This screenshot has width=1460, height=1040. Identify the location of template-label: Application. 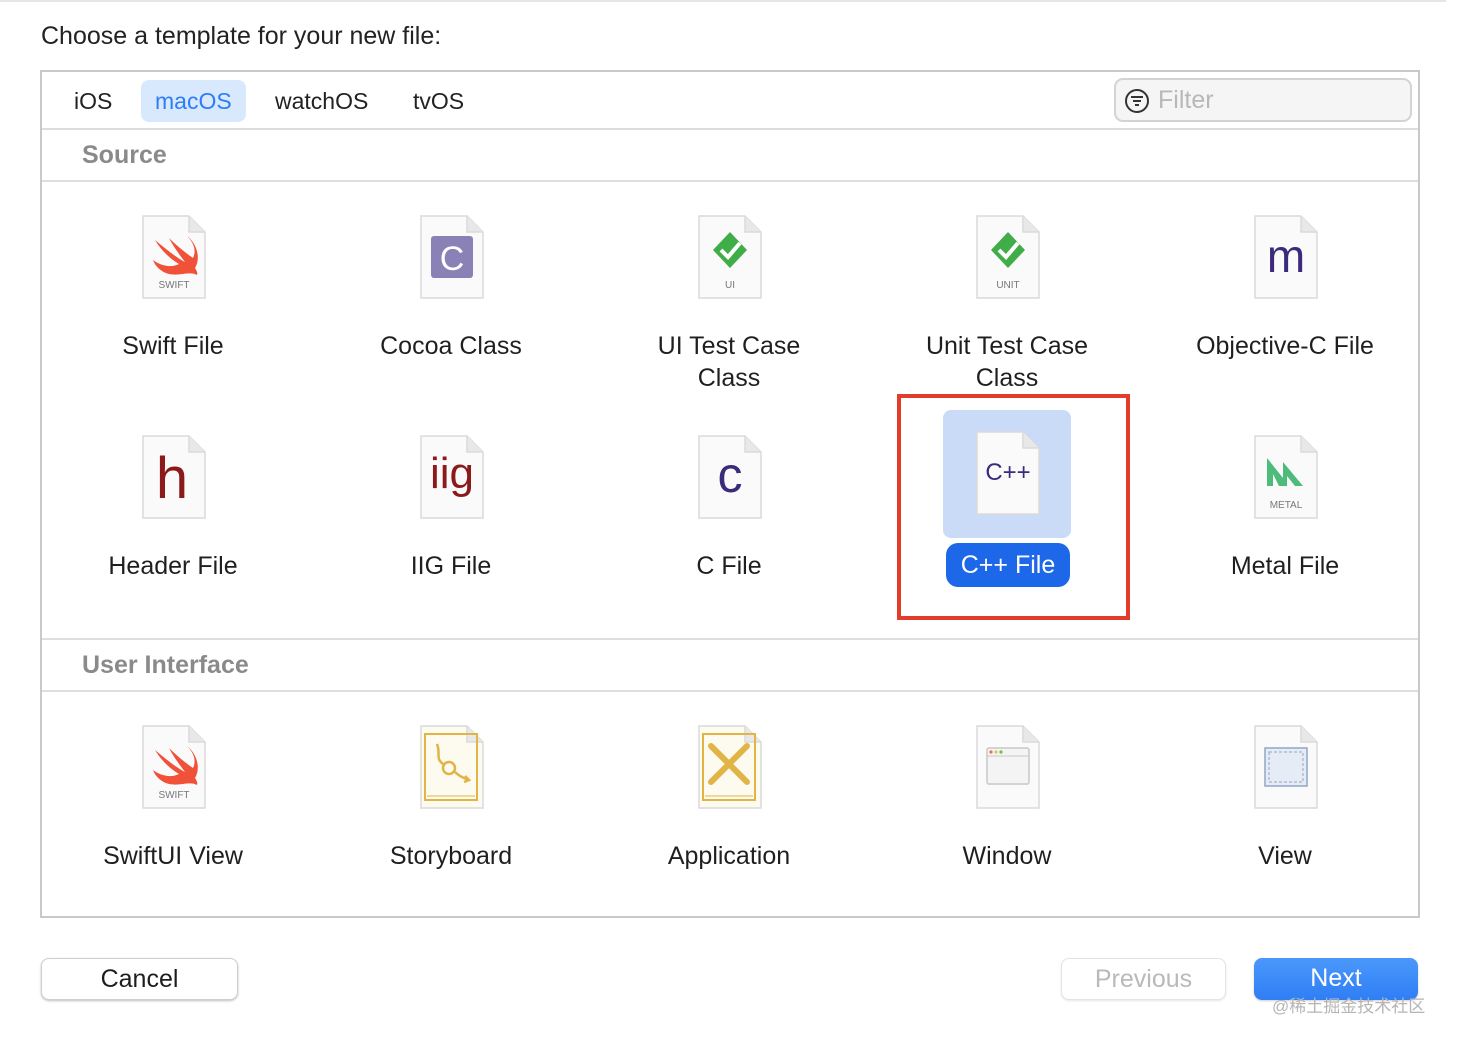
(729, 856).